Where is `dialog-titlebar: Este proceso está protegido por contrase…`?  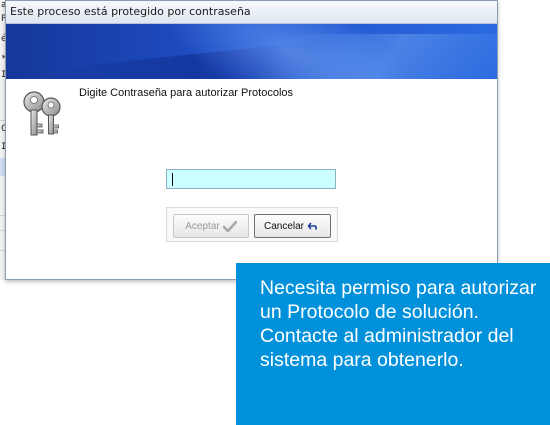
dialog-titlebar: Este proceso está protegido por contrase… is located at coordinates (251, 12).